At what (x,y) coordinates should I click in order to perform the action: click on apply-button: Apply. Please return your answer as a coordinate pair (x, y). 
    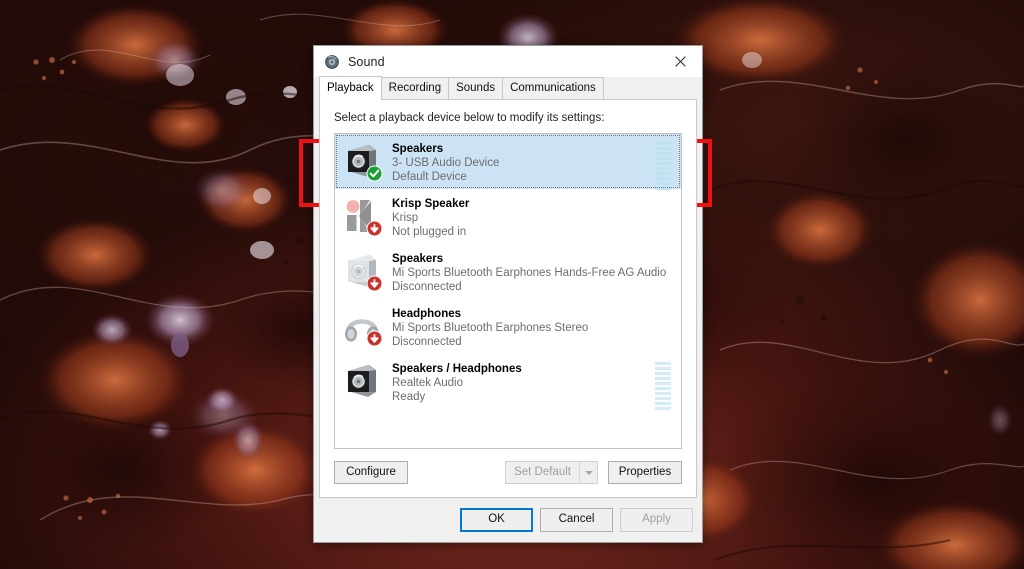
    Looking at the image, I should click on (656, 520).